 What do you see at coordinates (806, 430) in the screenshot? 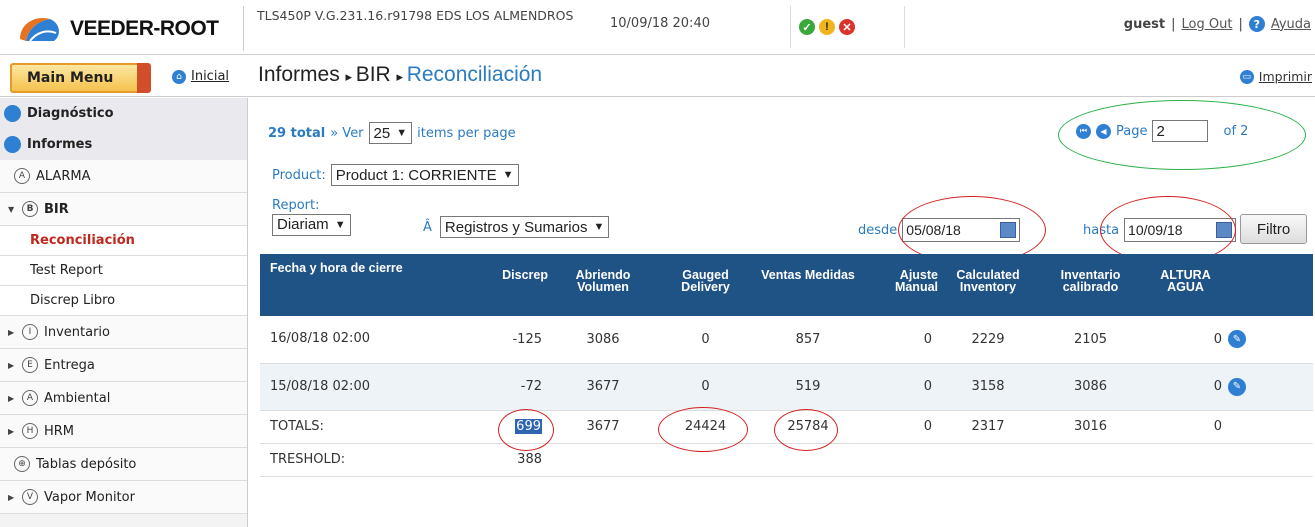
I see `annotation-ellipse-ventas` at bounding box center [806, 430].